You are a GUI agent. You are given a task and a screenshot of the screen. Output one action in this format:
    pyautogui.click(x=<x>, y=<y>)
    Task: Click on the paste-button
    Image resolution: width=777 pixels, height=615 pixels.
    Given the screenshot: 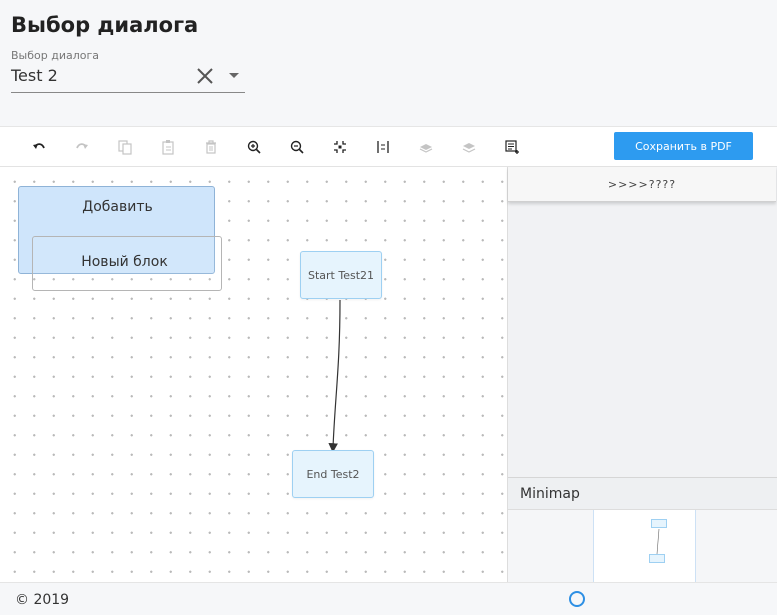 What is the action you would take?
    pyautogui.click(x=168, y=147)
    